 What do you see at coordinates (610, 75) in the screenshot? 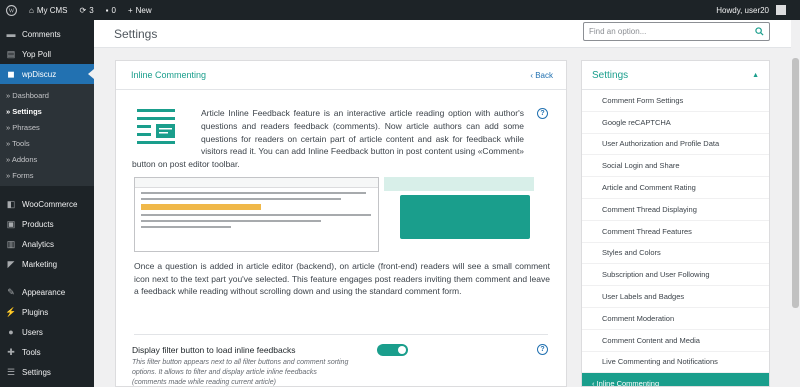
I see `settings-nav-title: Settings` at bounding box center [610, 75].